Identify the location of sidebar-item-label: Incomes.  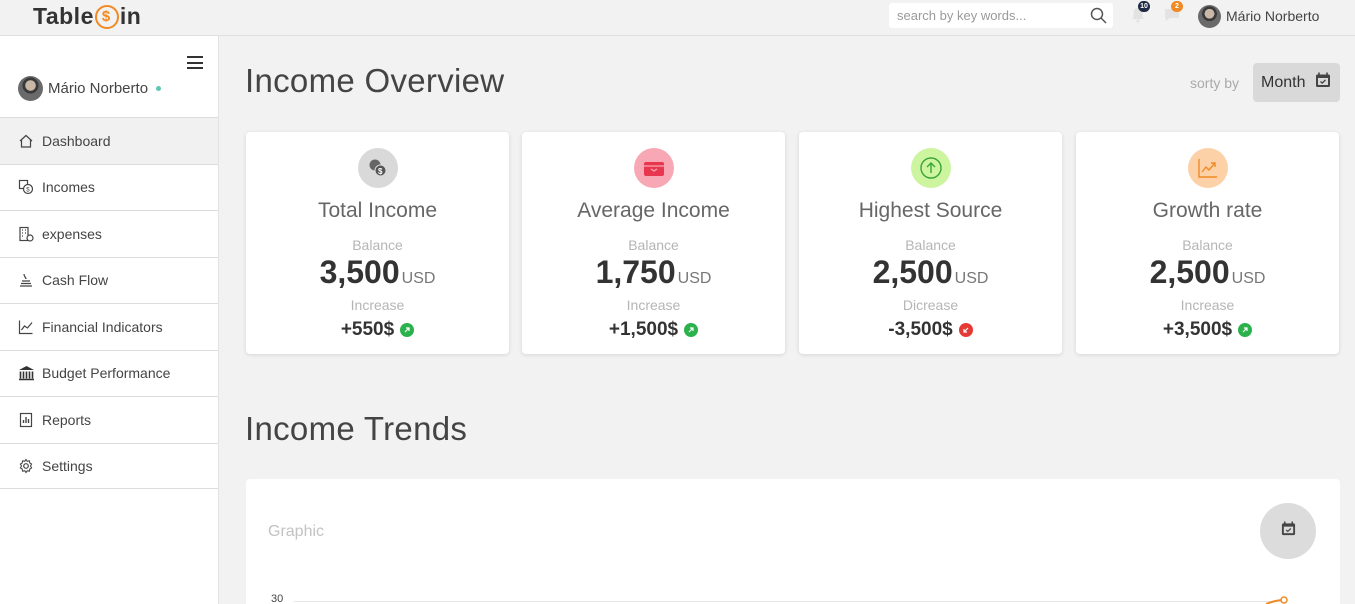
(68, 187).